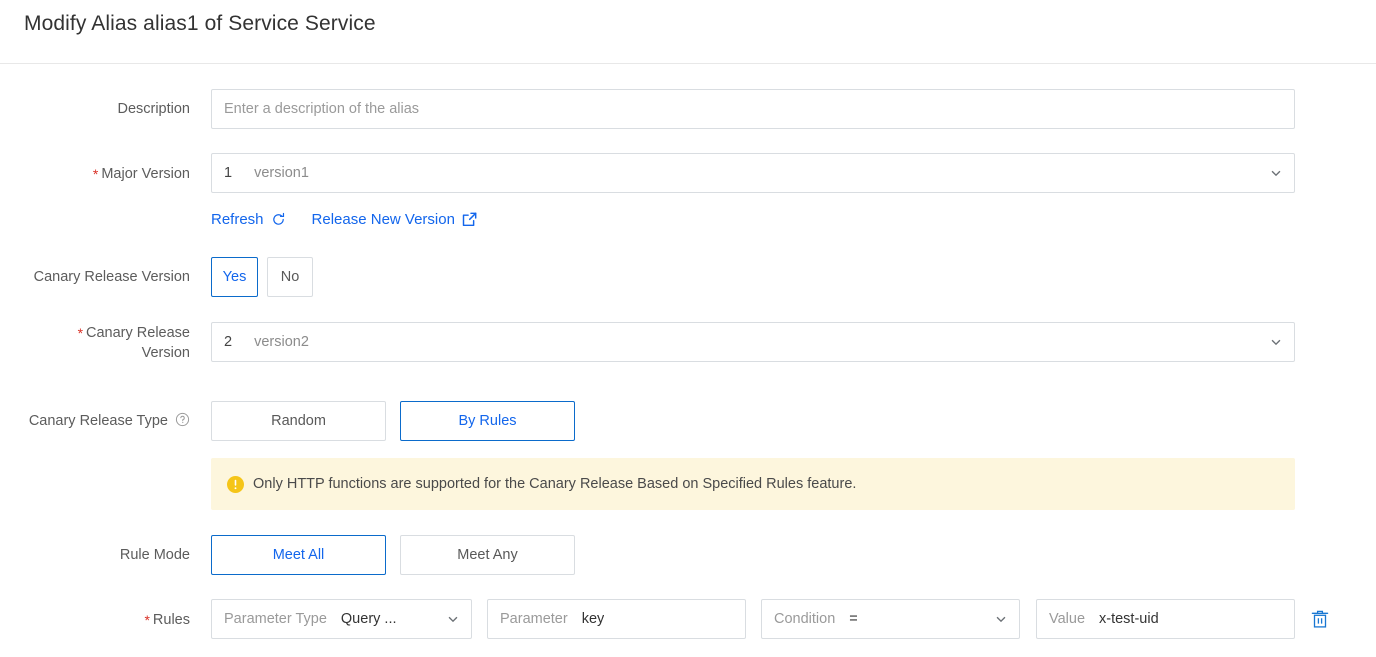 This screenshot has width=1376, height=657. What do you see at coordinates (95, 619) in the screenshot?
I see `rules-label: * Rules` at bounding box center [95, 619].